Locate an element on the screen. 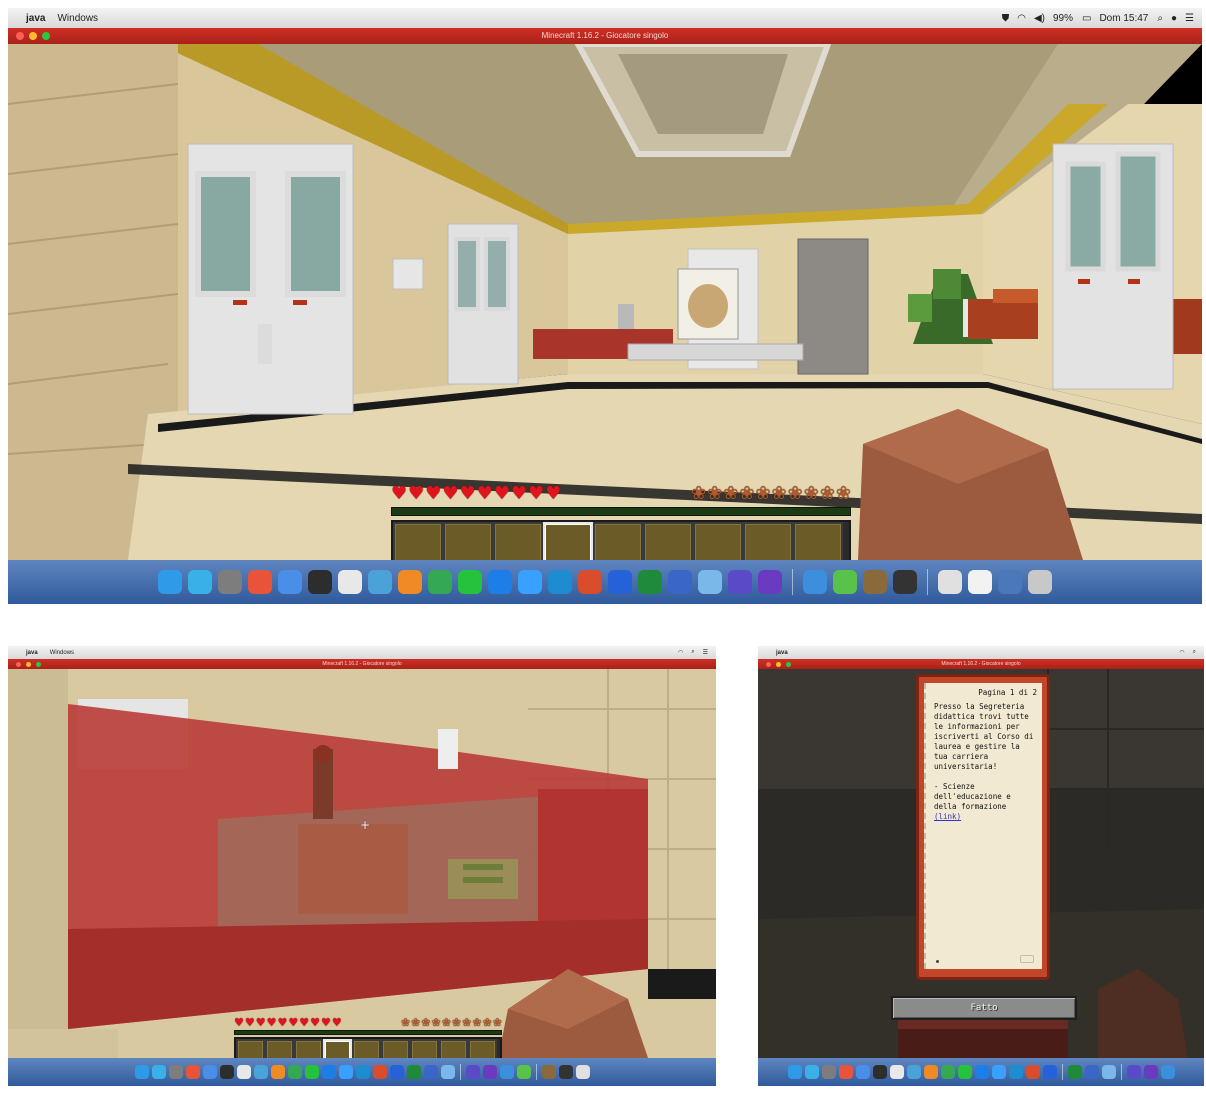 This screenshot has width=1206, height=1115. volume-icon: ◀) is located at coordinates (1039, 18).